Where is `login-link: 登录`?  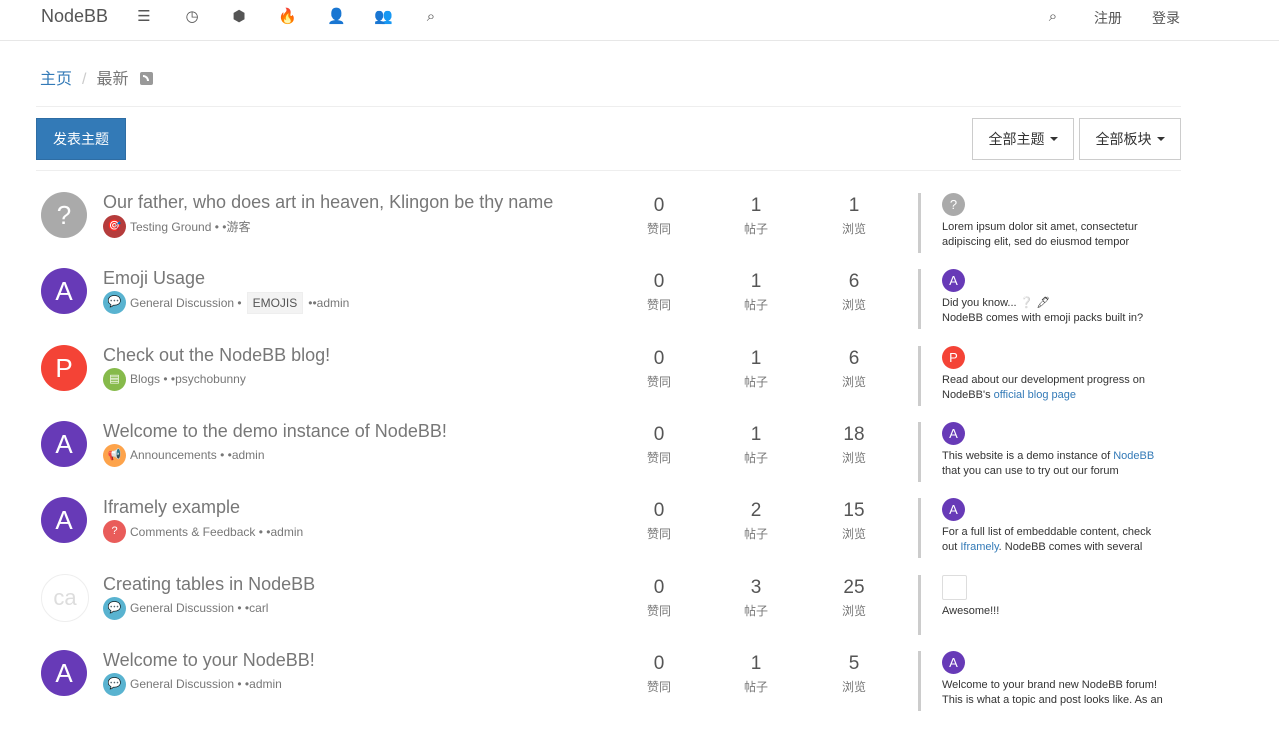 login-link: 登录 is located at coordinates (1166, 18).